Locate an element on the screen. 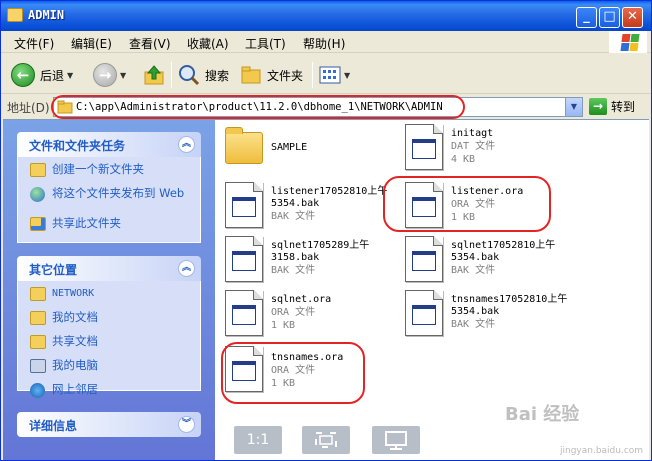 The image size is (652, 461). file-name: sqlnet17052810上午5354.bak is located at coordinates (503, 251).